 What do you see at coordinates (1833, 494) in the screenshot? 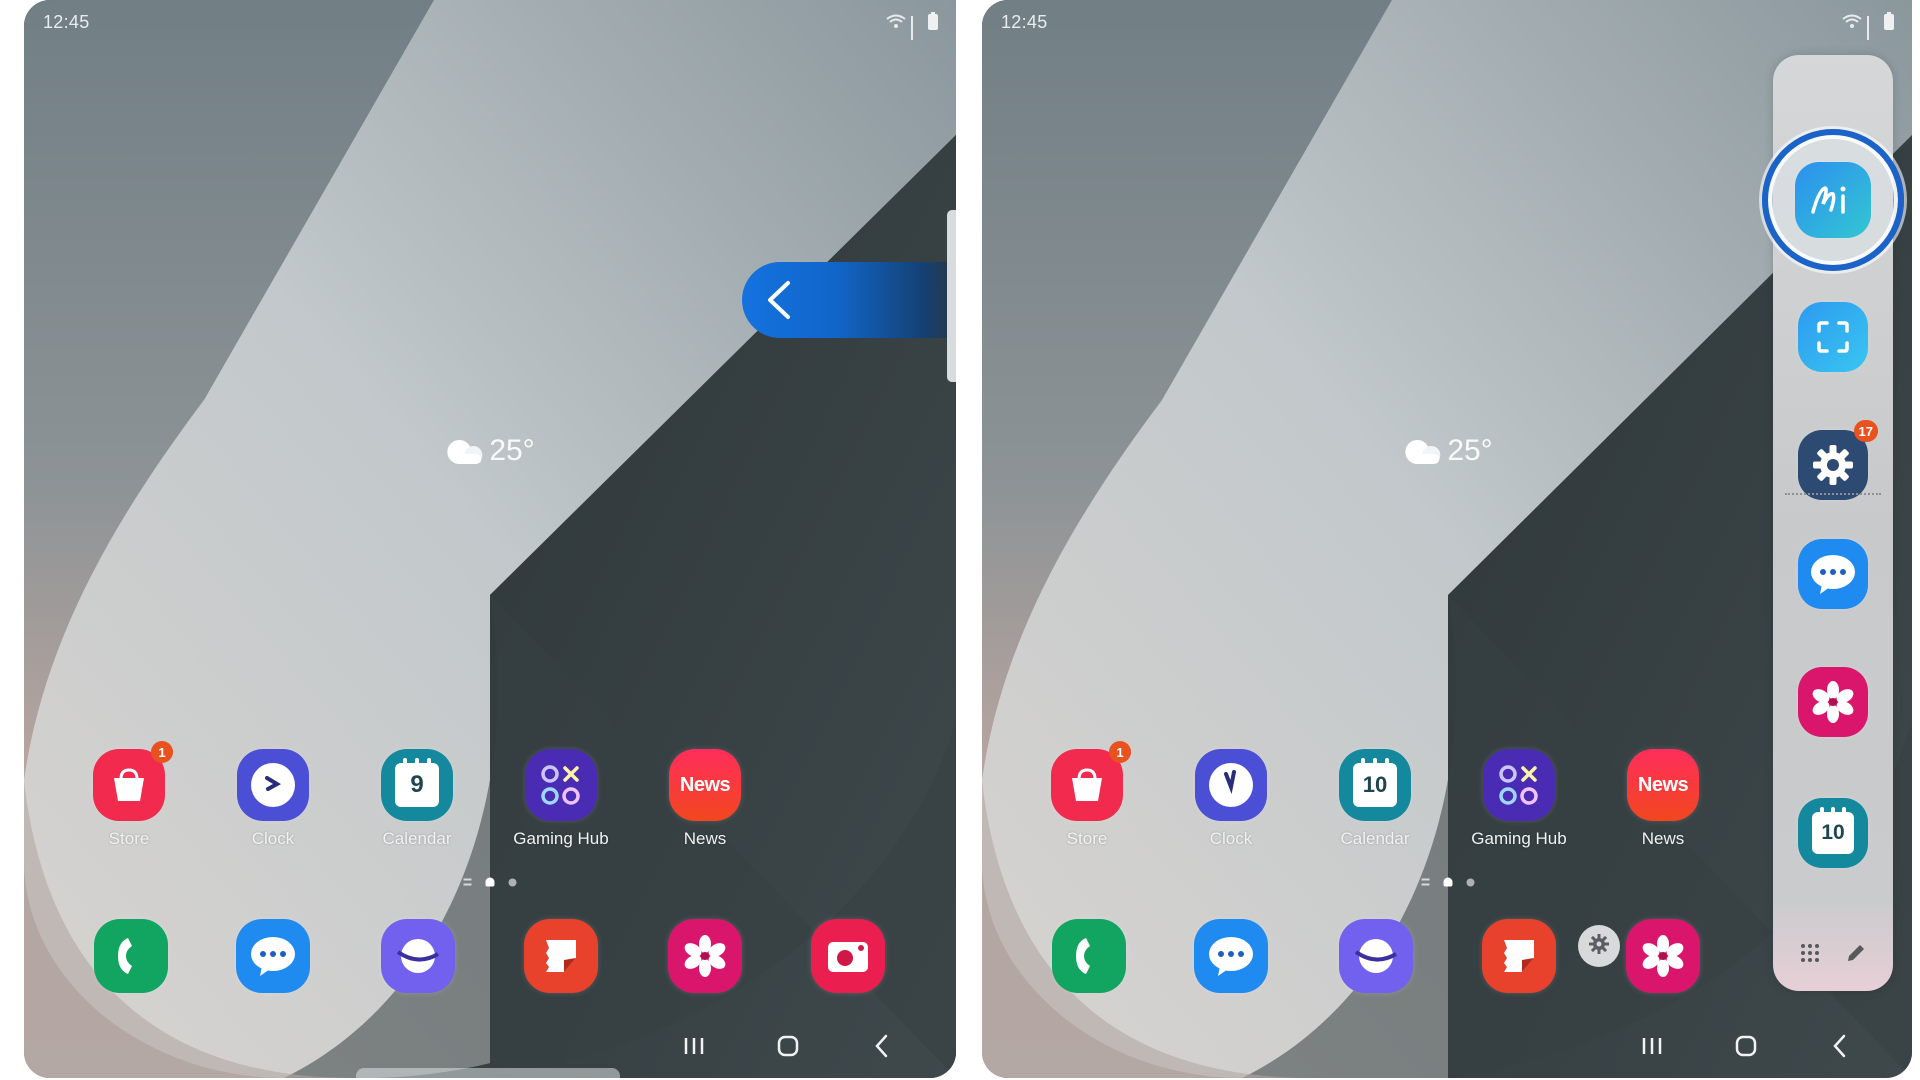
I see `edge-panel-divider` at bounding box center [1833, 494].